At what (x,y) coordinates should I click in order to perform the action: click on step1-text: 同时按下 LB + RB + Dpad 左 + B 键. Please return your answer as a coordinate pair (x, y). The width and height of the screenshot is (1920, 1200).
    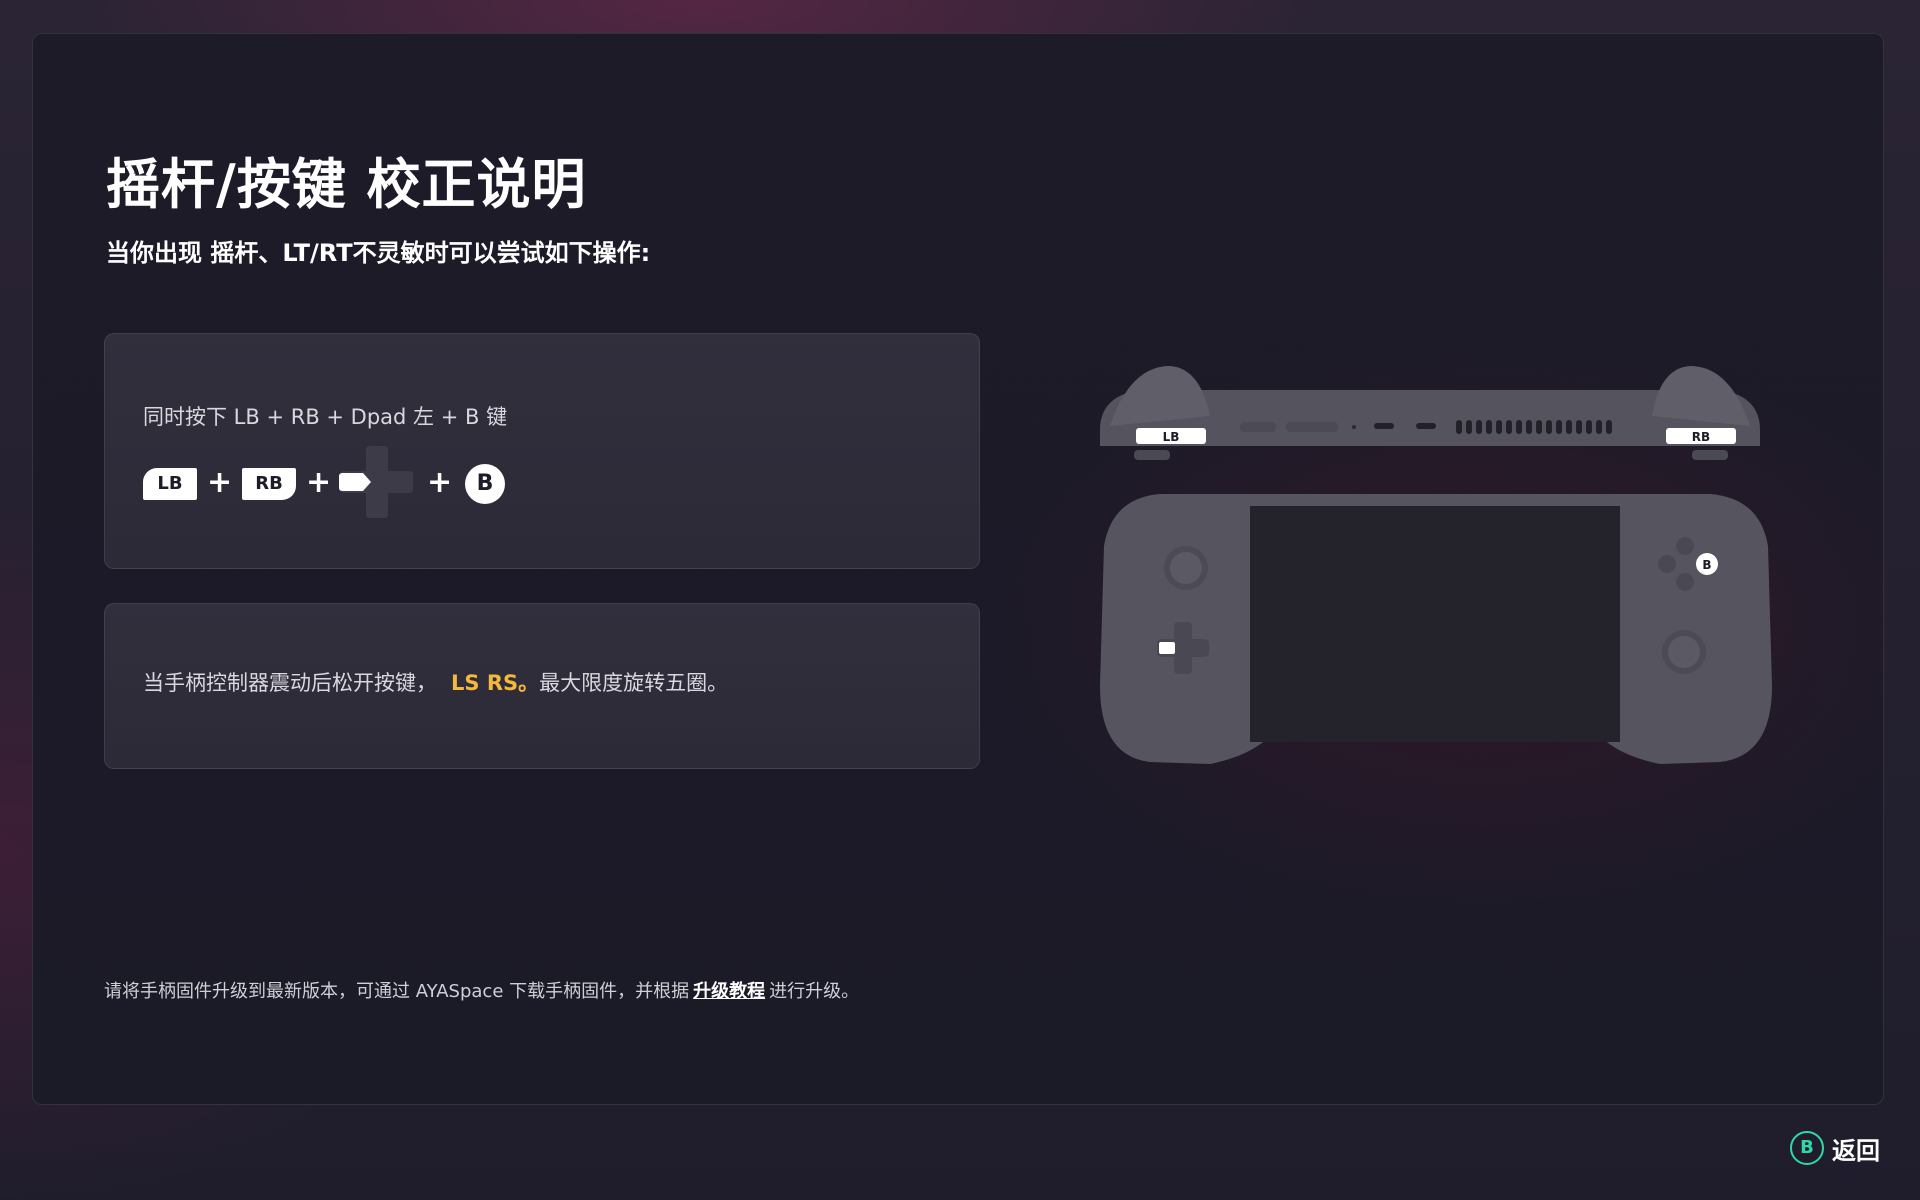
    Looking at the image, I should click on (325, 417).